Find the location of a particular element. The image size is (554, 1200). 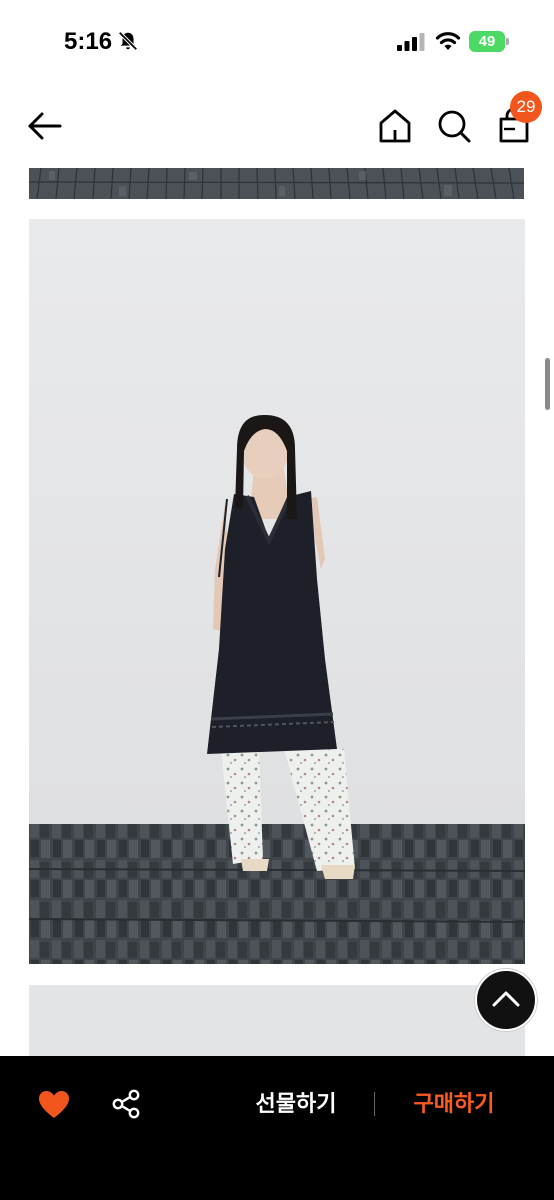

home-icon is located at coordinates (395, 126).